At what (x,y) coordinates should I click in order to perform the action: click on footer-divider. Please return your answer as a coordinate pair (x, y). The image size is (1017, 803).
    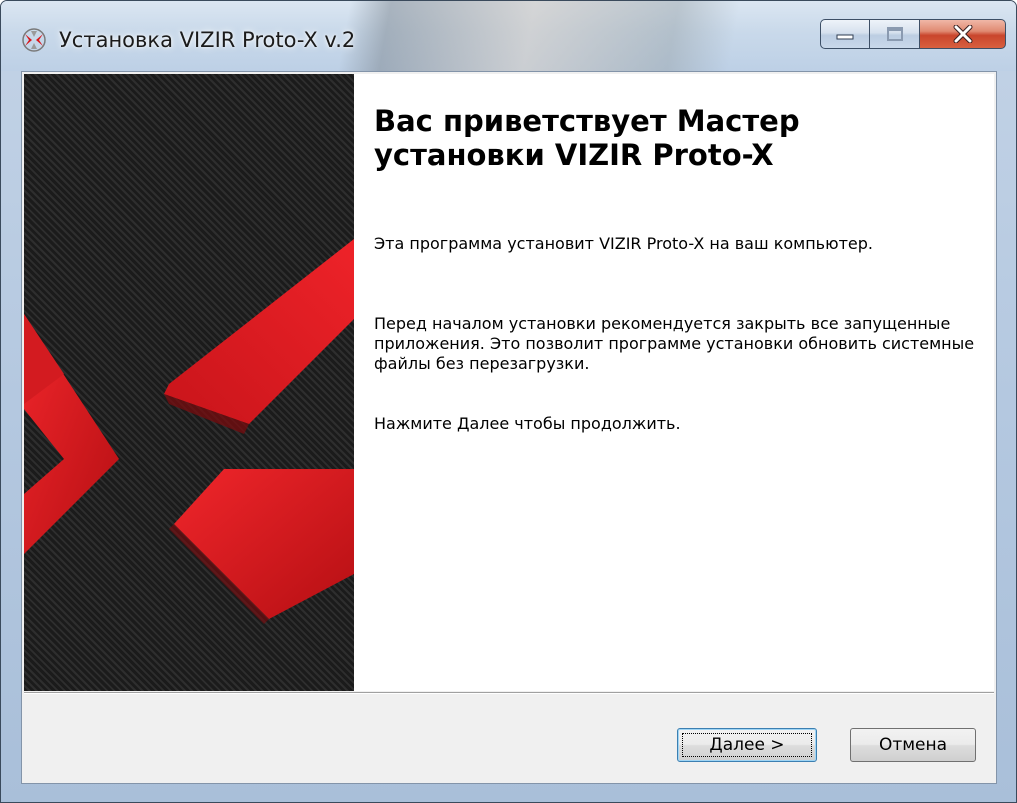
    Looking at the image, I should click on (509, 693).